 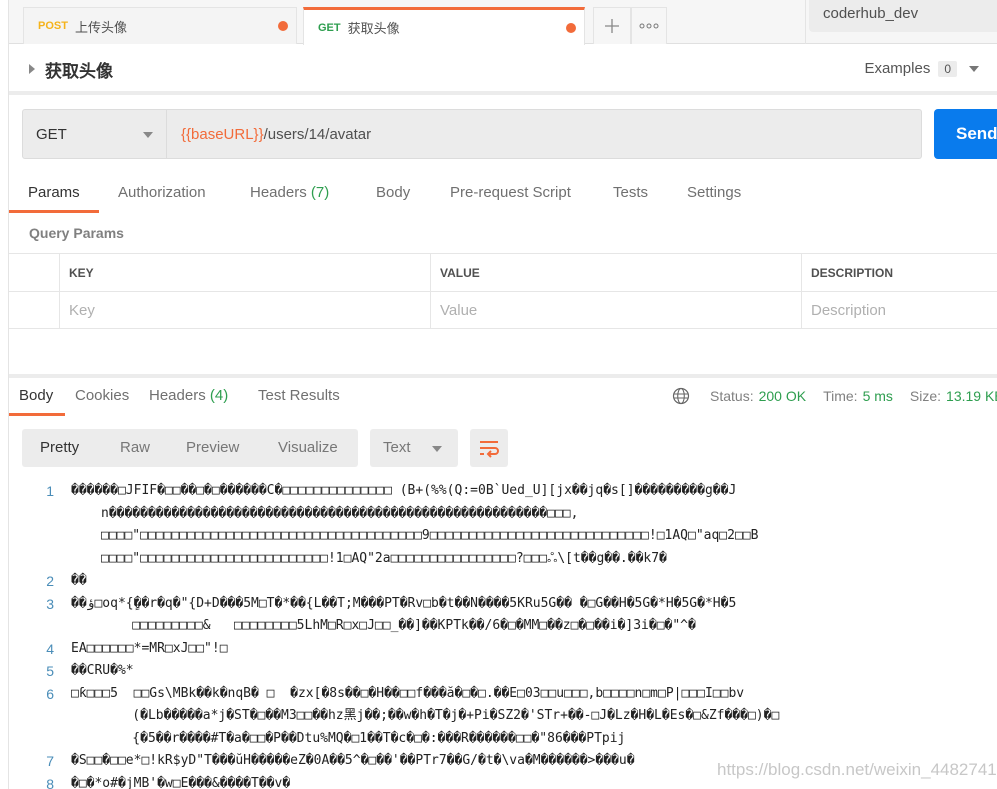 What do you see at coordinates (162, 192) in the screenshot?
I see `tab-authorization: Authorization` at bounding box center [162, 192].